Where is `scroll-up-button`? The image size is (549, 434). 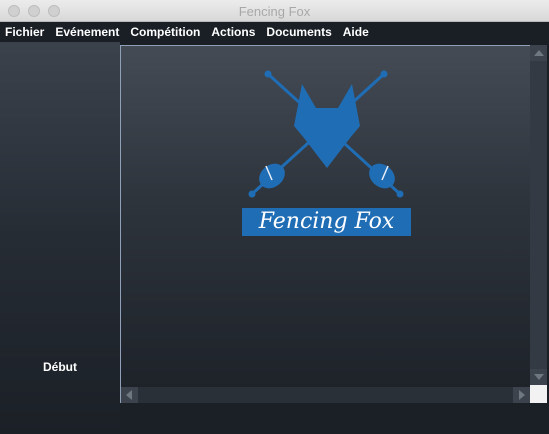
scroll-up-button is located at coordinates (538, 53).